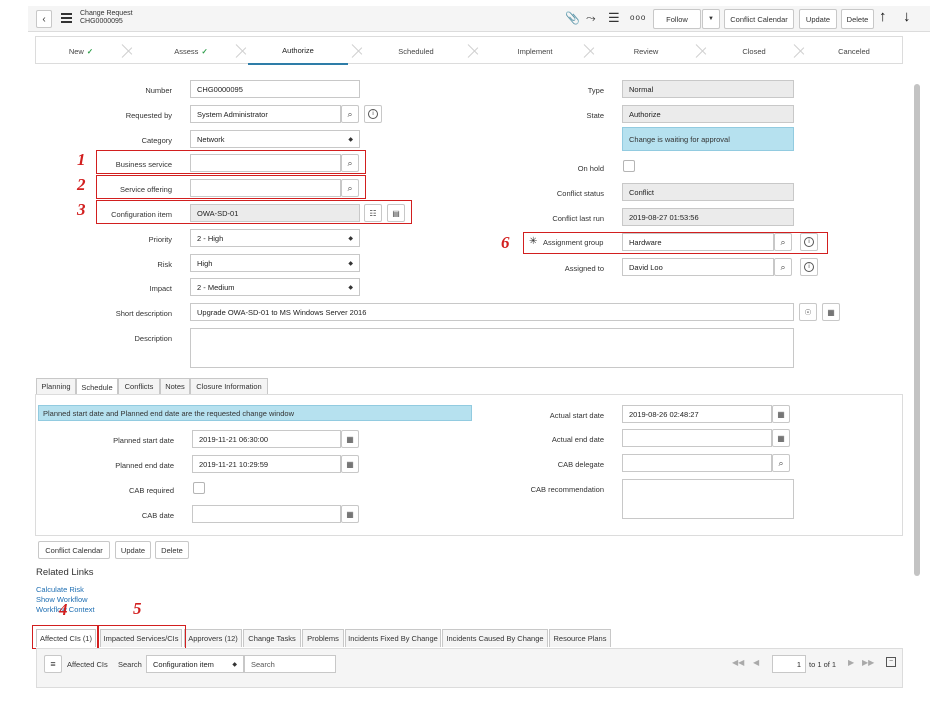 This screenshot has height=710, width=930. Describe the element at coordinates (584, 268) in the screenshot. I see `assigned-to-label: Assigned to` at that location.